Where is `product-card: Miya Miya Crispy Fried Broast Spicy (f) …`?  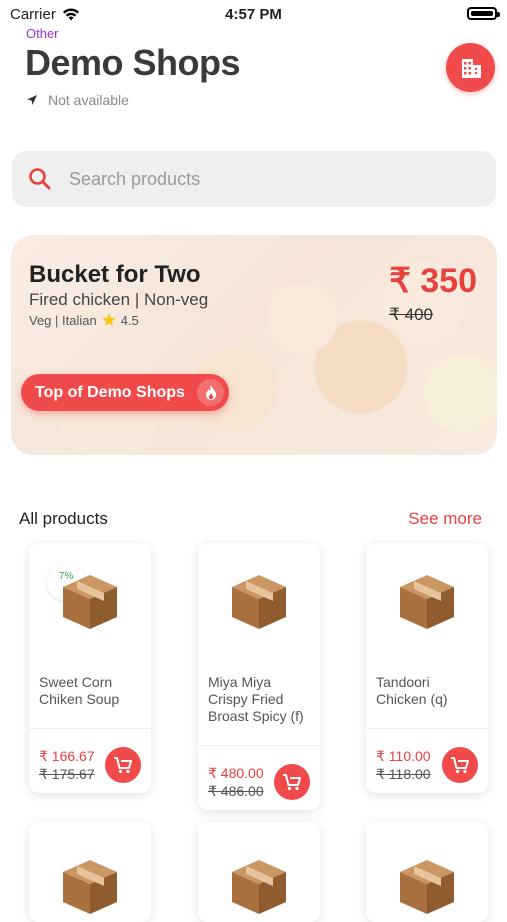 product-card: Miya Miya Crispy Fried Broast Spicy (f) … is located at coordinates (259, 676).